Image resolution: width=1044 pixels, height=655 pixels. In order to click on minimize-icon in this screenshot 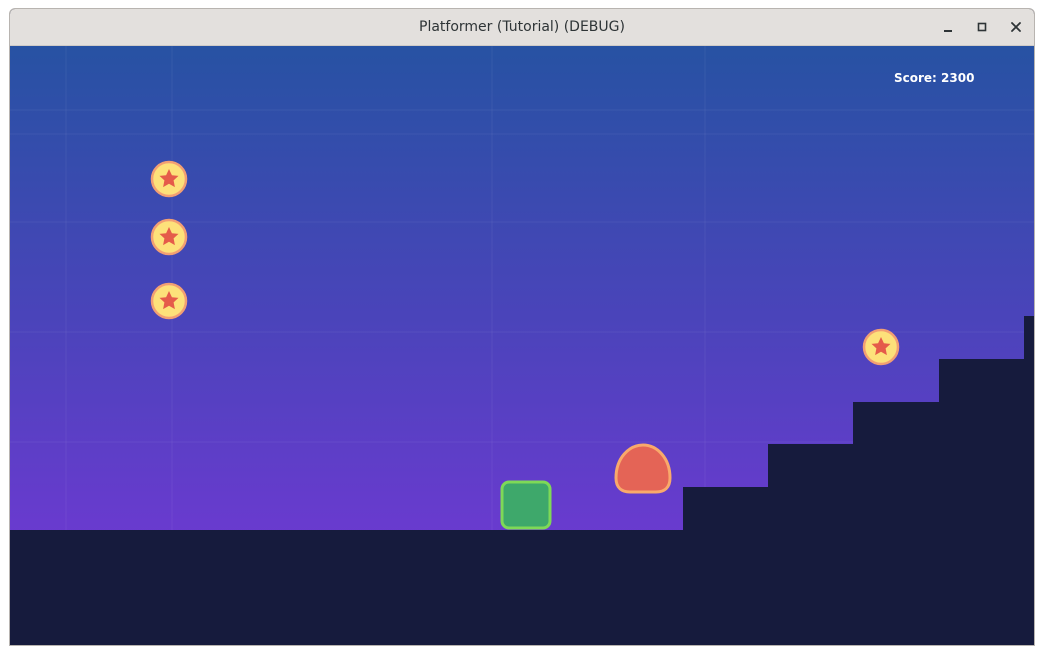, I will do `click(948, 31)`.